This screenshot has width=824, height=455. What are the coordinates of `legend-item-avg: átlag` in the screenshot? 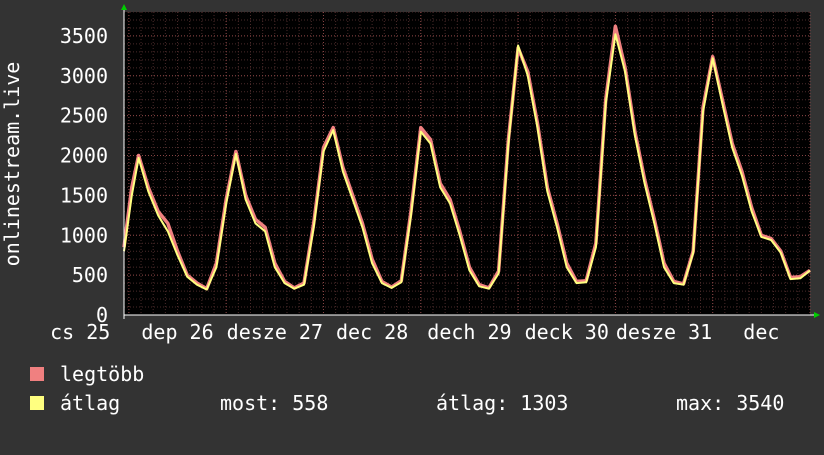 It's located at (75, 423).